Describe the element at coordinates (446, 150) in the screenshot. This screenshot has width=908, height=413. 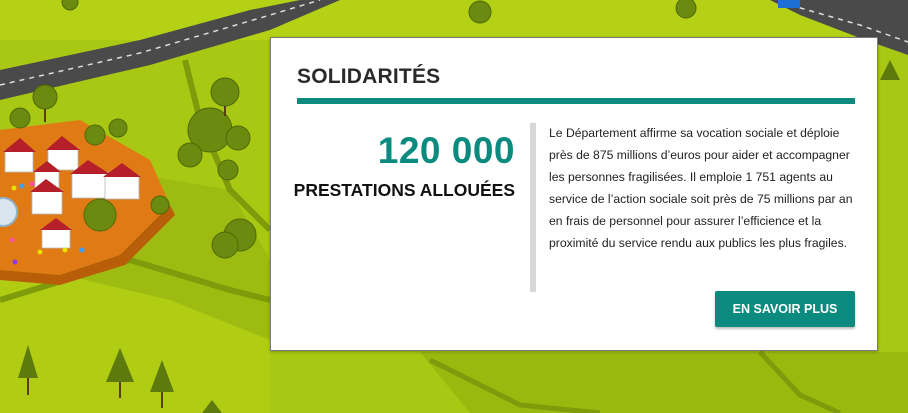
I see `stat-number: 120 000` at that location.